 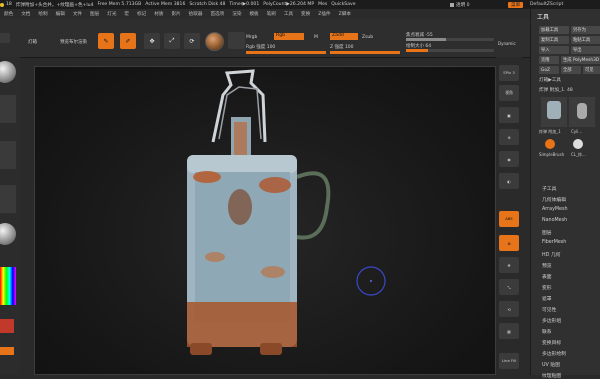 What do you see at coordinates (547, 287) in the screenshot?
I see `section-deformation: 变形` at bounding box center [547, 287].